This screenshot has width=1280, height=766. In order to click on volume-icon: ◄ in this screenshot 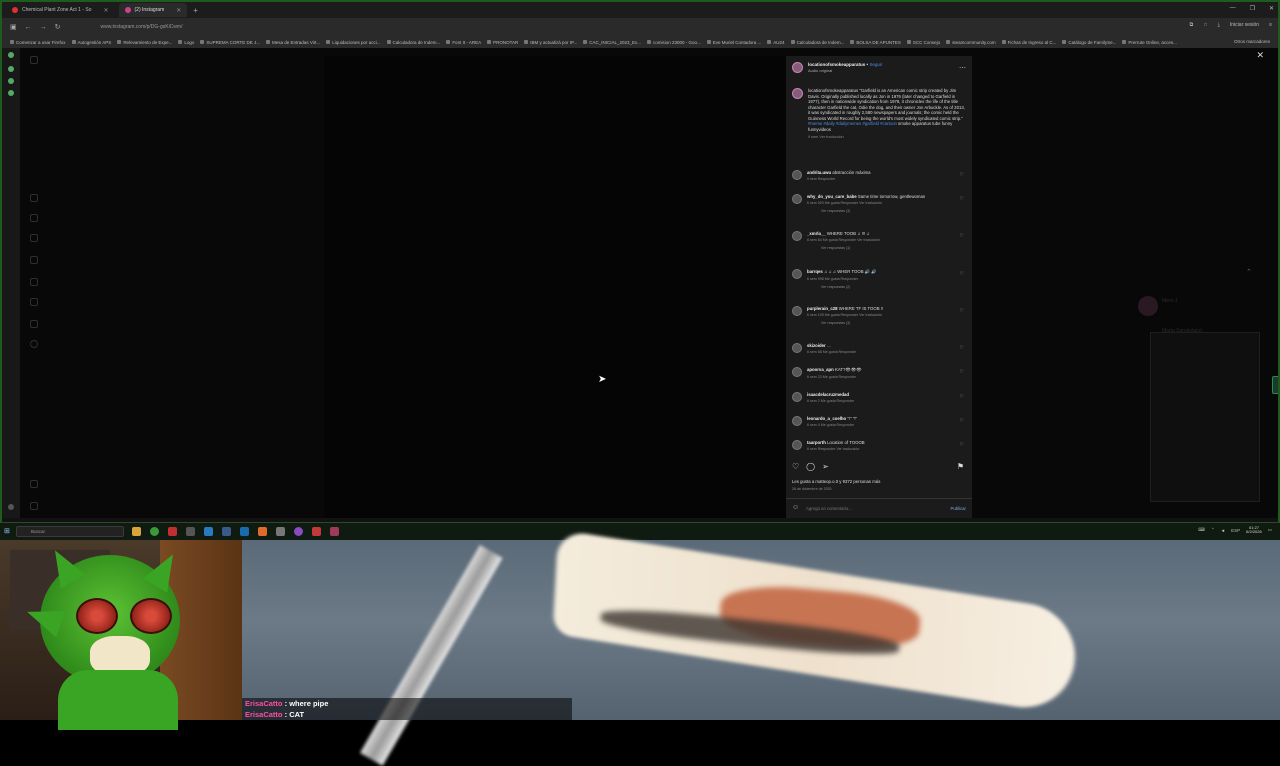, I will do `click(1223, 530)`.